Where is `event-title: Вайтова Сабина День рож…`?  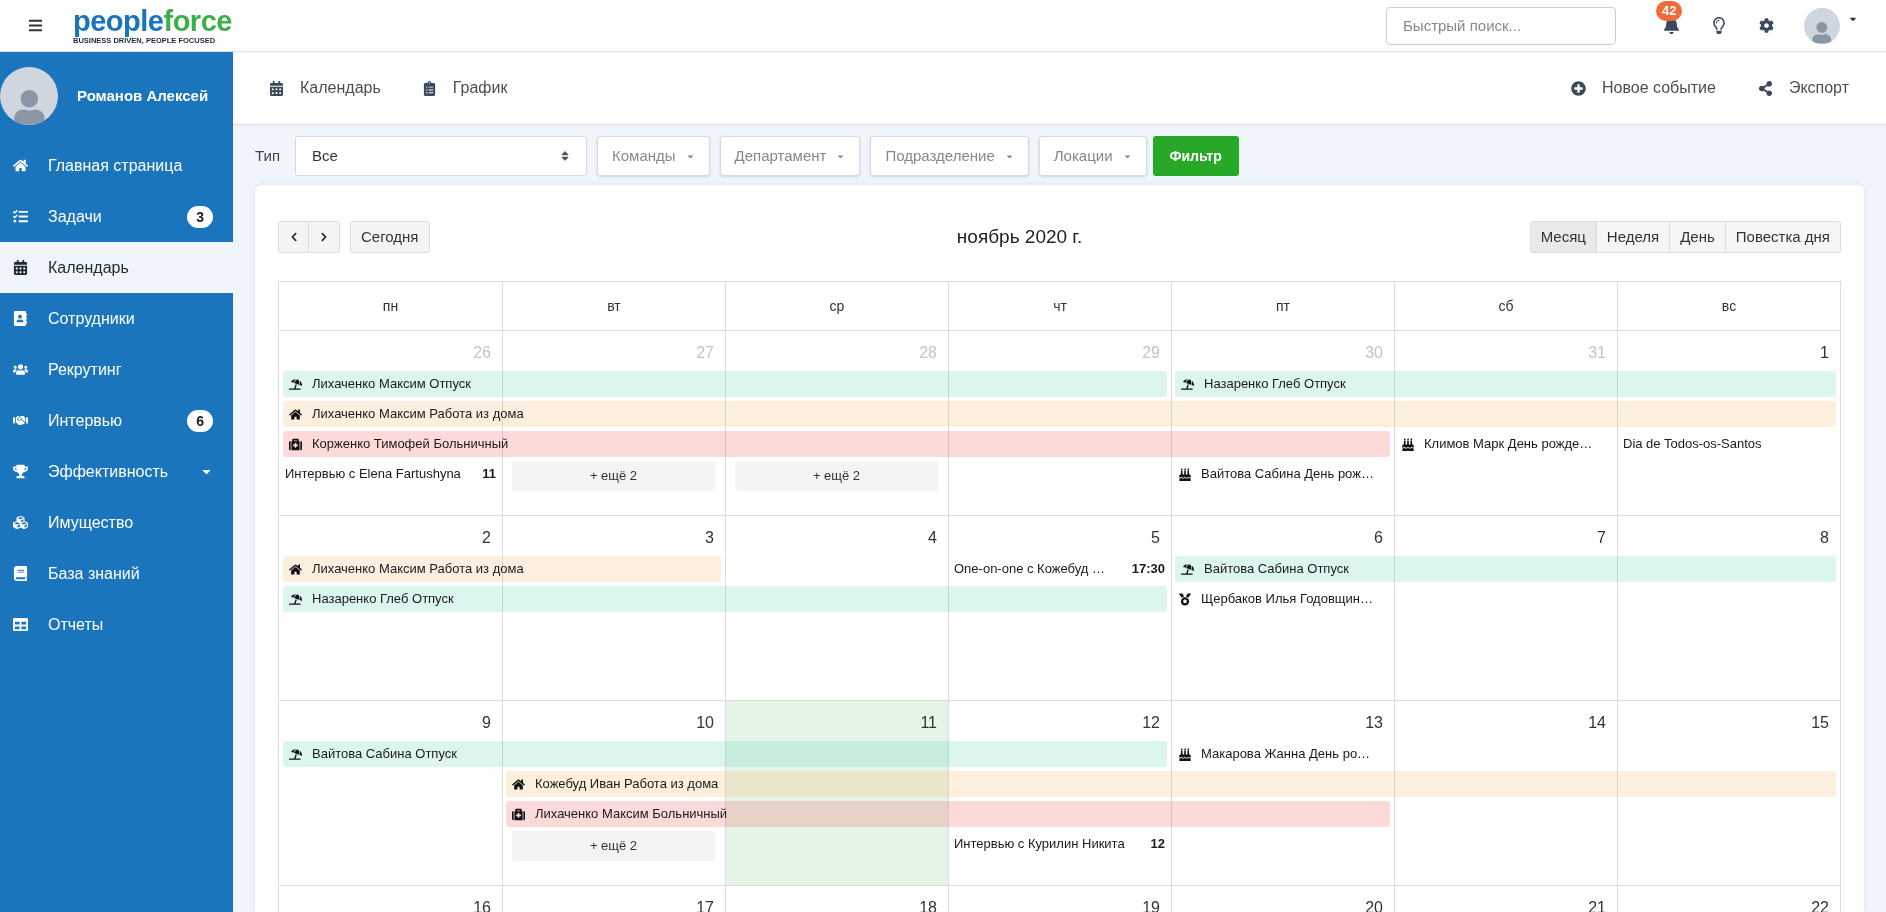
event-title: Вайтова Сабина День рож… is located at coordinates (1287, 474).